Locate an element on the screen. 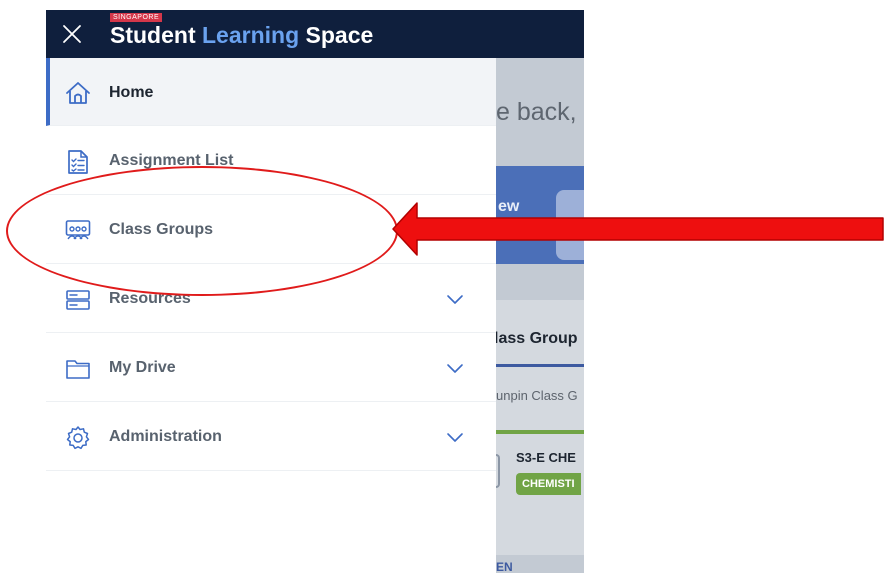 Image resolution: width=886 pixels, height=573 pixels. nav-item-my-drive: My Drive is located at coordinates (271, 368).